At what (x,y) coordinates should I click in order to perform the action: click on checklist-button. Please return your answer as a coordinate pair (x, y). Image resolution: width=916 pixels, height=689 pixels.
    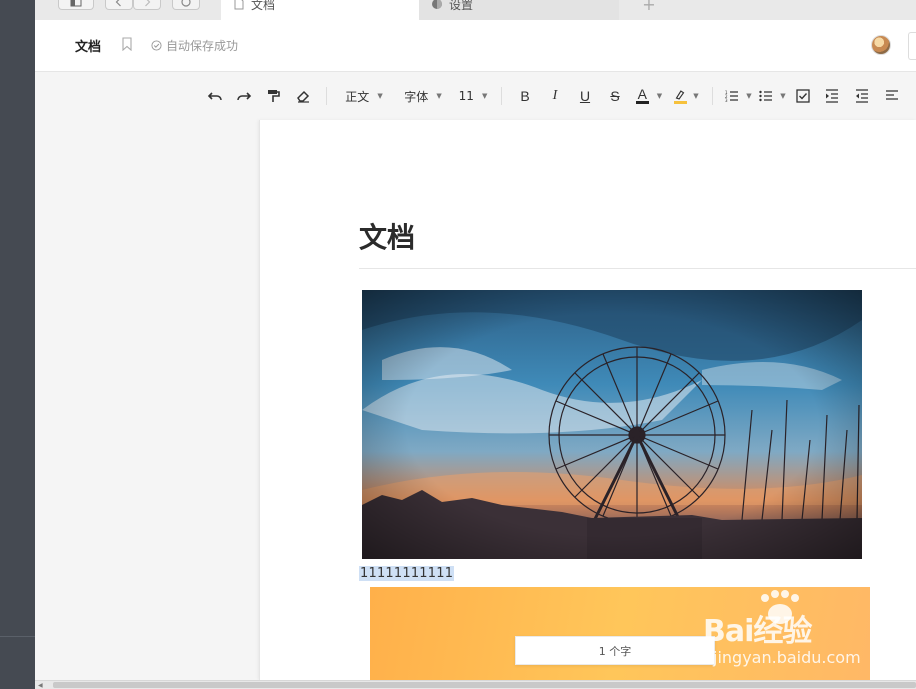
    Looking at the image, I should click on (803, 96).